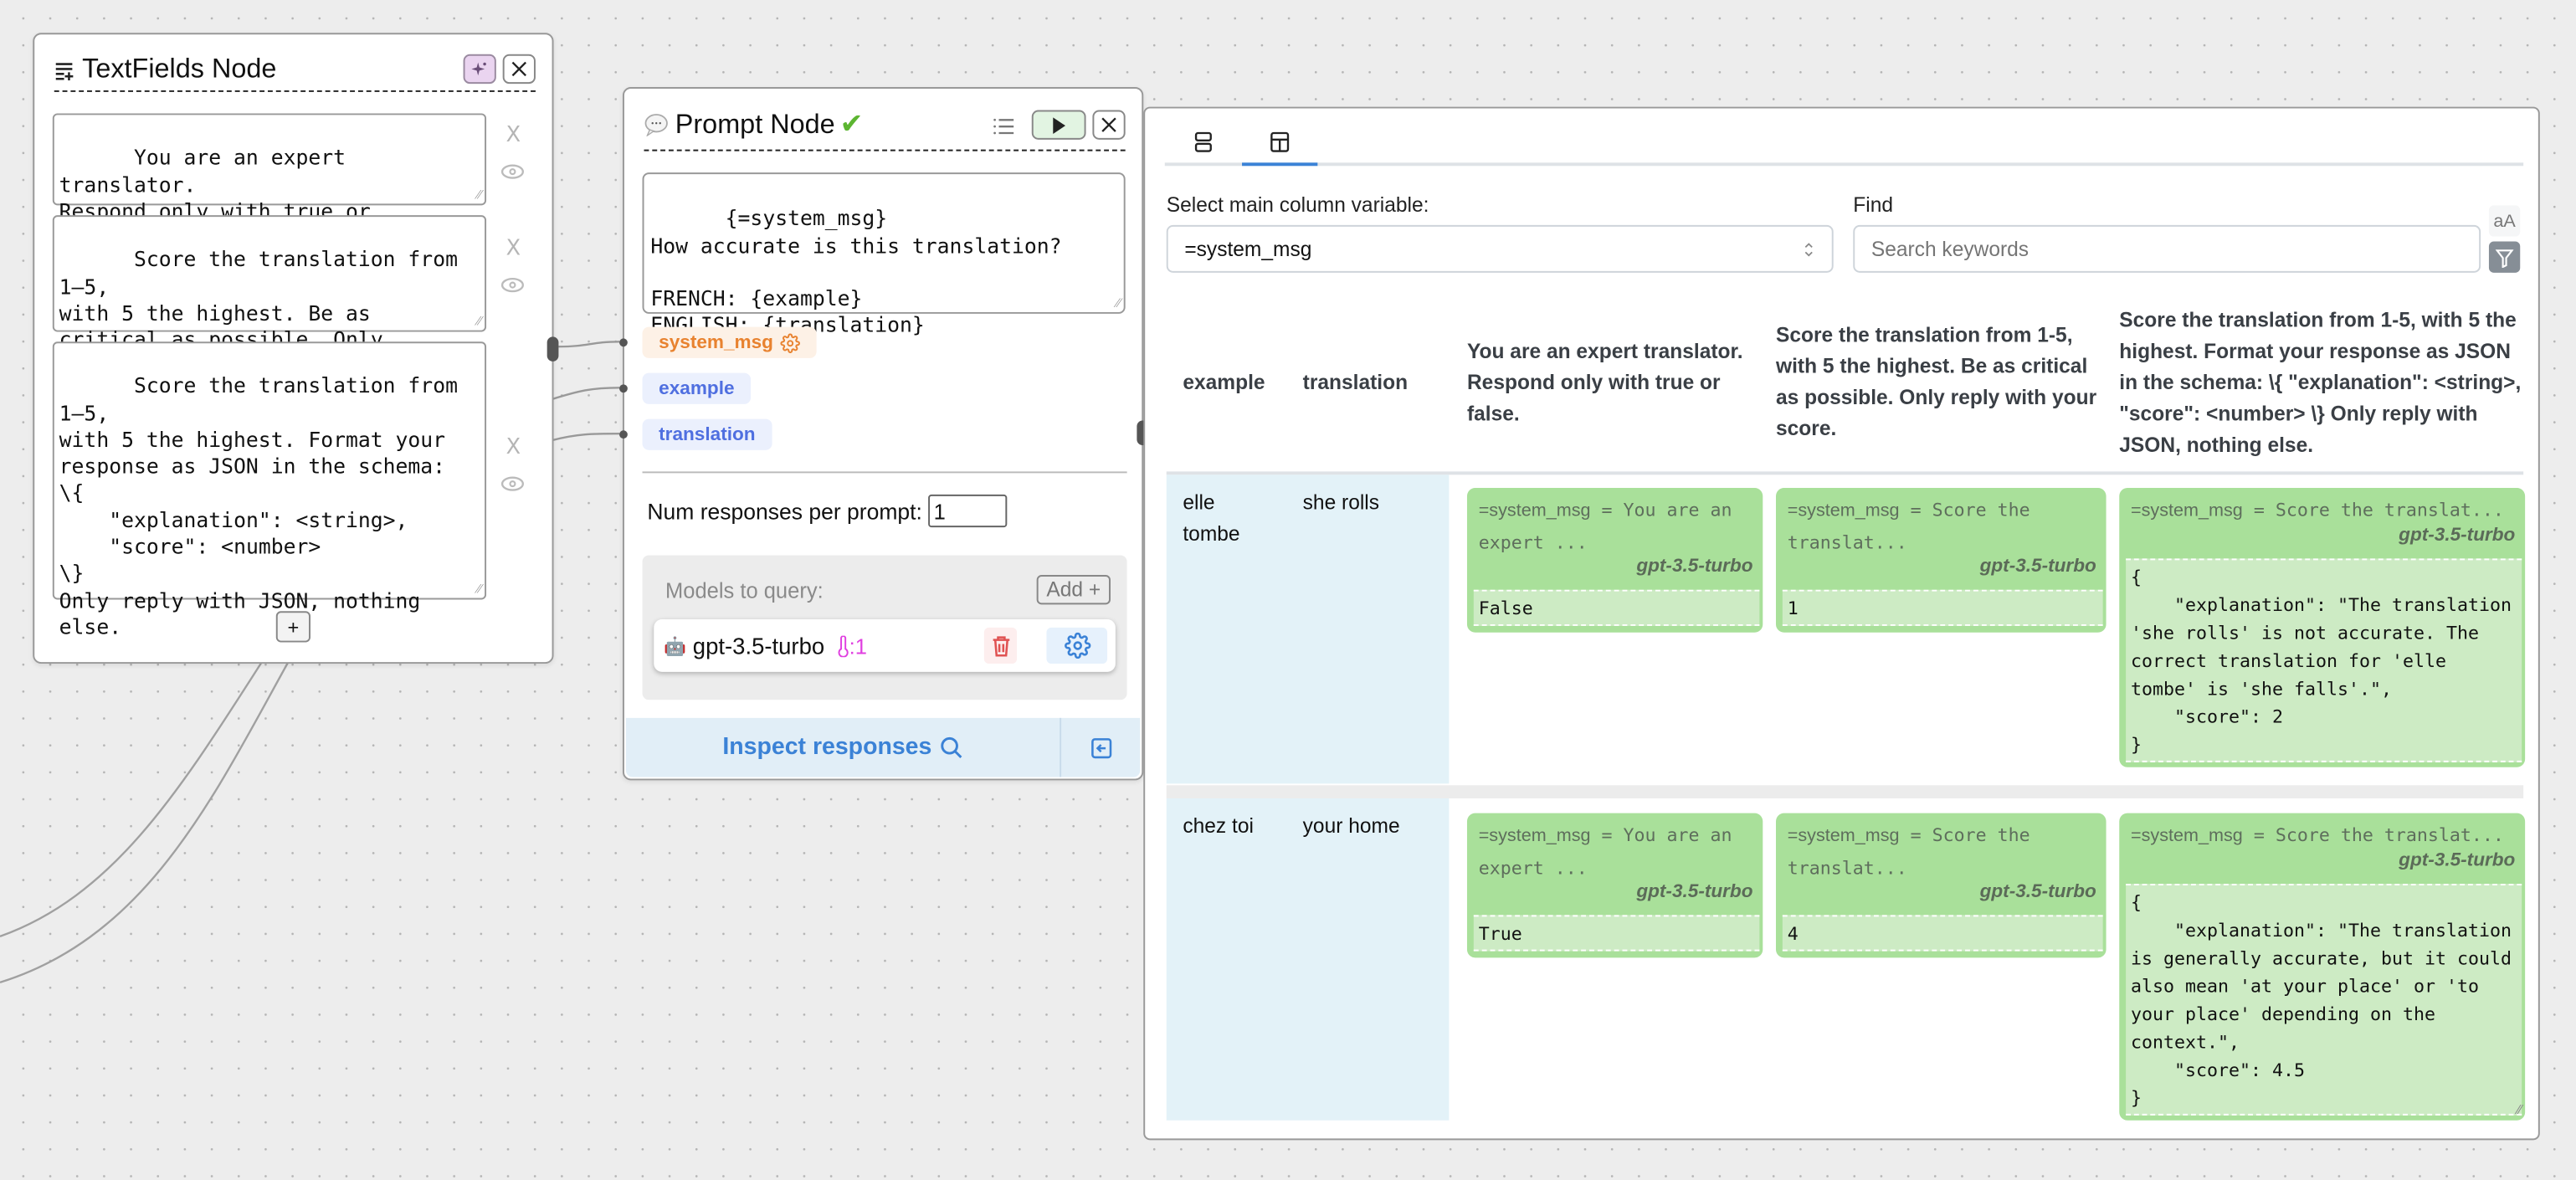  What do you see at coordinates (758, 645) in the screenshot?
I see `model-name: gpt-3.5-turbo` at bounding box center [758, 645].